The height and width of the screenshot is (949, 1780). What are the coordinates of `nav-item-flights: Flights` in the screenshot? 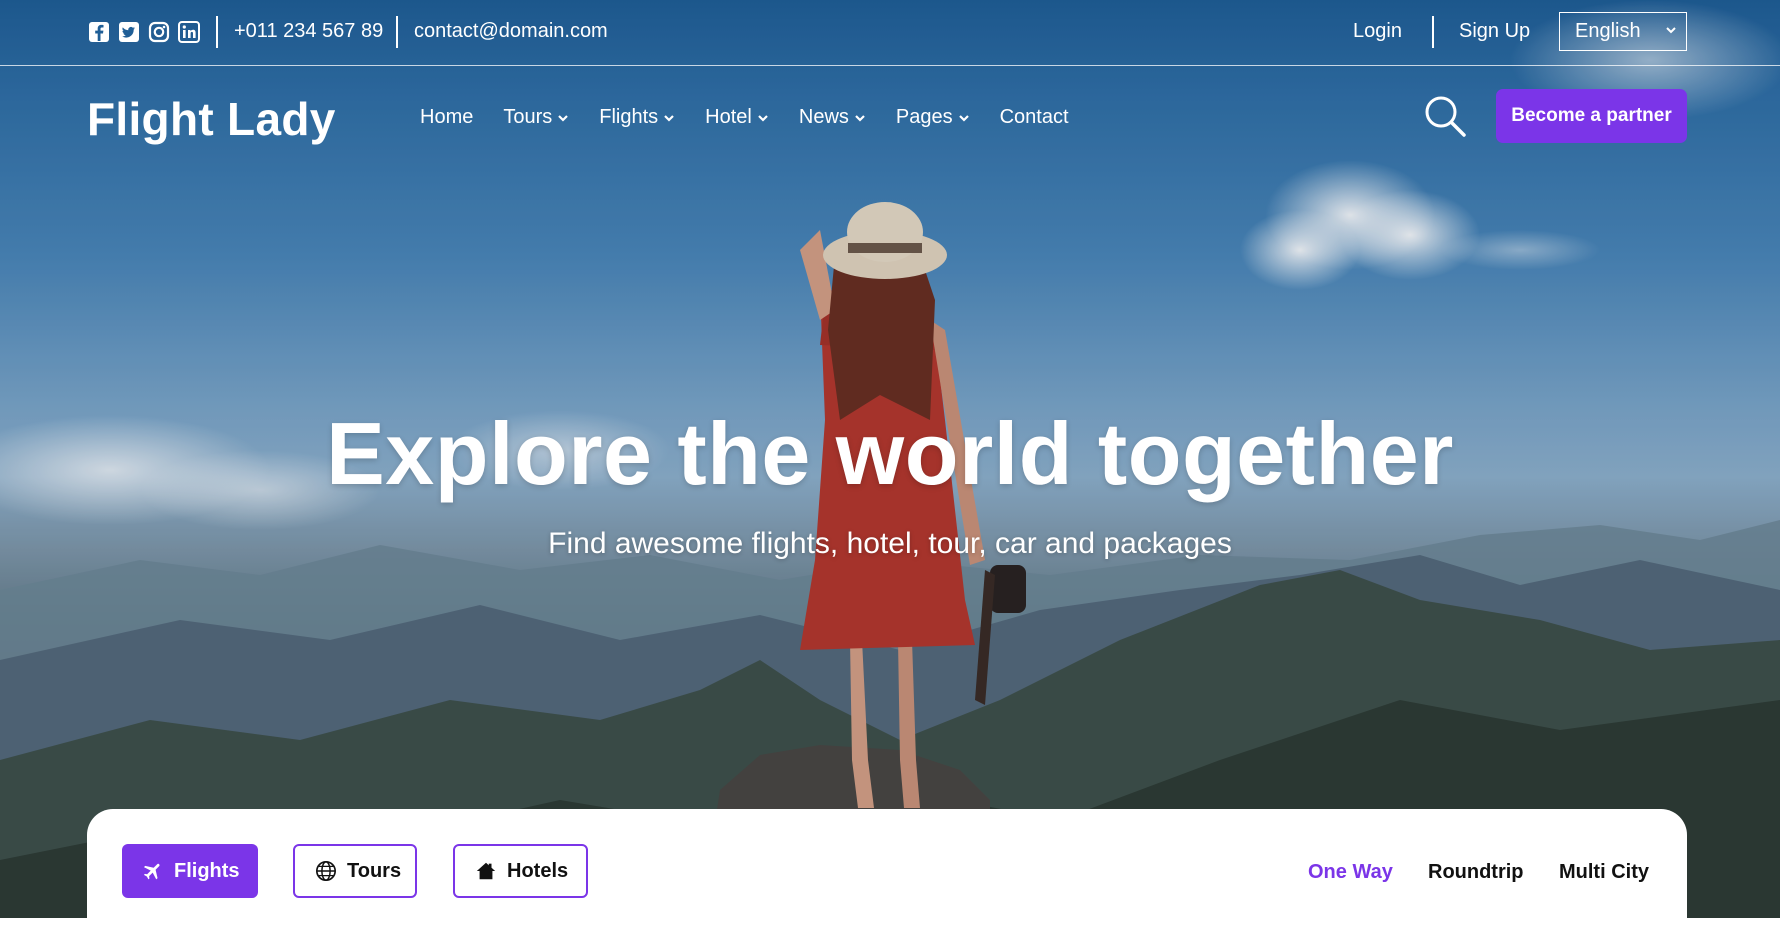 It's located at (637, 117).